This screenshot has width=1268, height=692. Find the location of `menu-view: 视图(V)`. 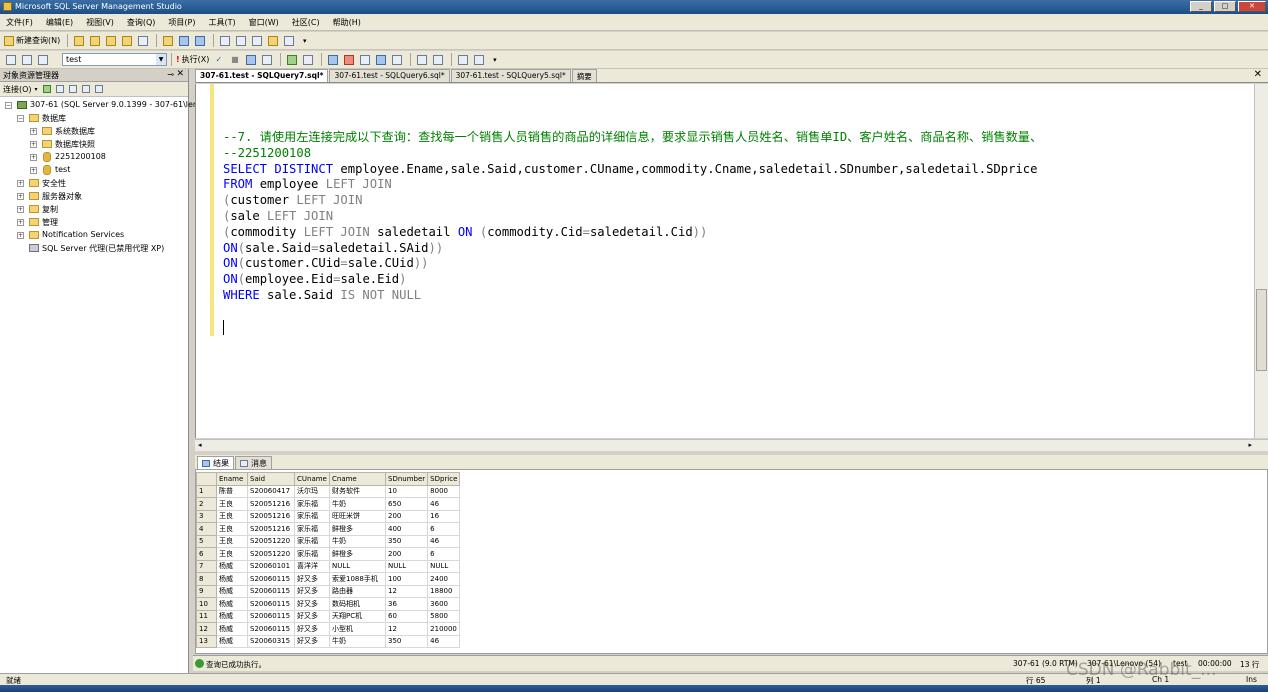

menu-view: 视图(V) is located at coordinates (100, 22).